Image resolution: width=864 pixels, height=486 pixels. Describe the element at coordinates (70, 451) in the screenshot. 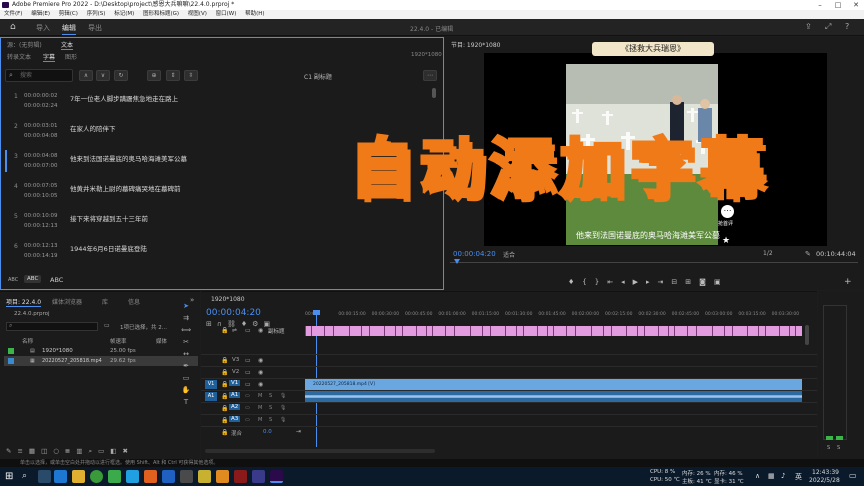

I see `sort-icon: ≣` at that location.